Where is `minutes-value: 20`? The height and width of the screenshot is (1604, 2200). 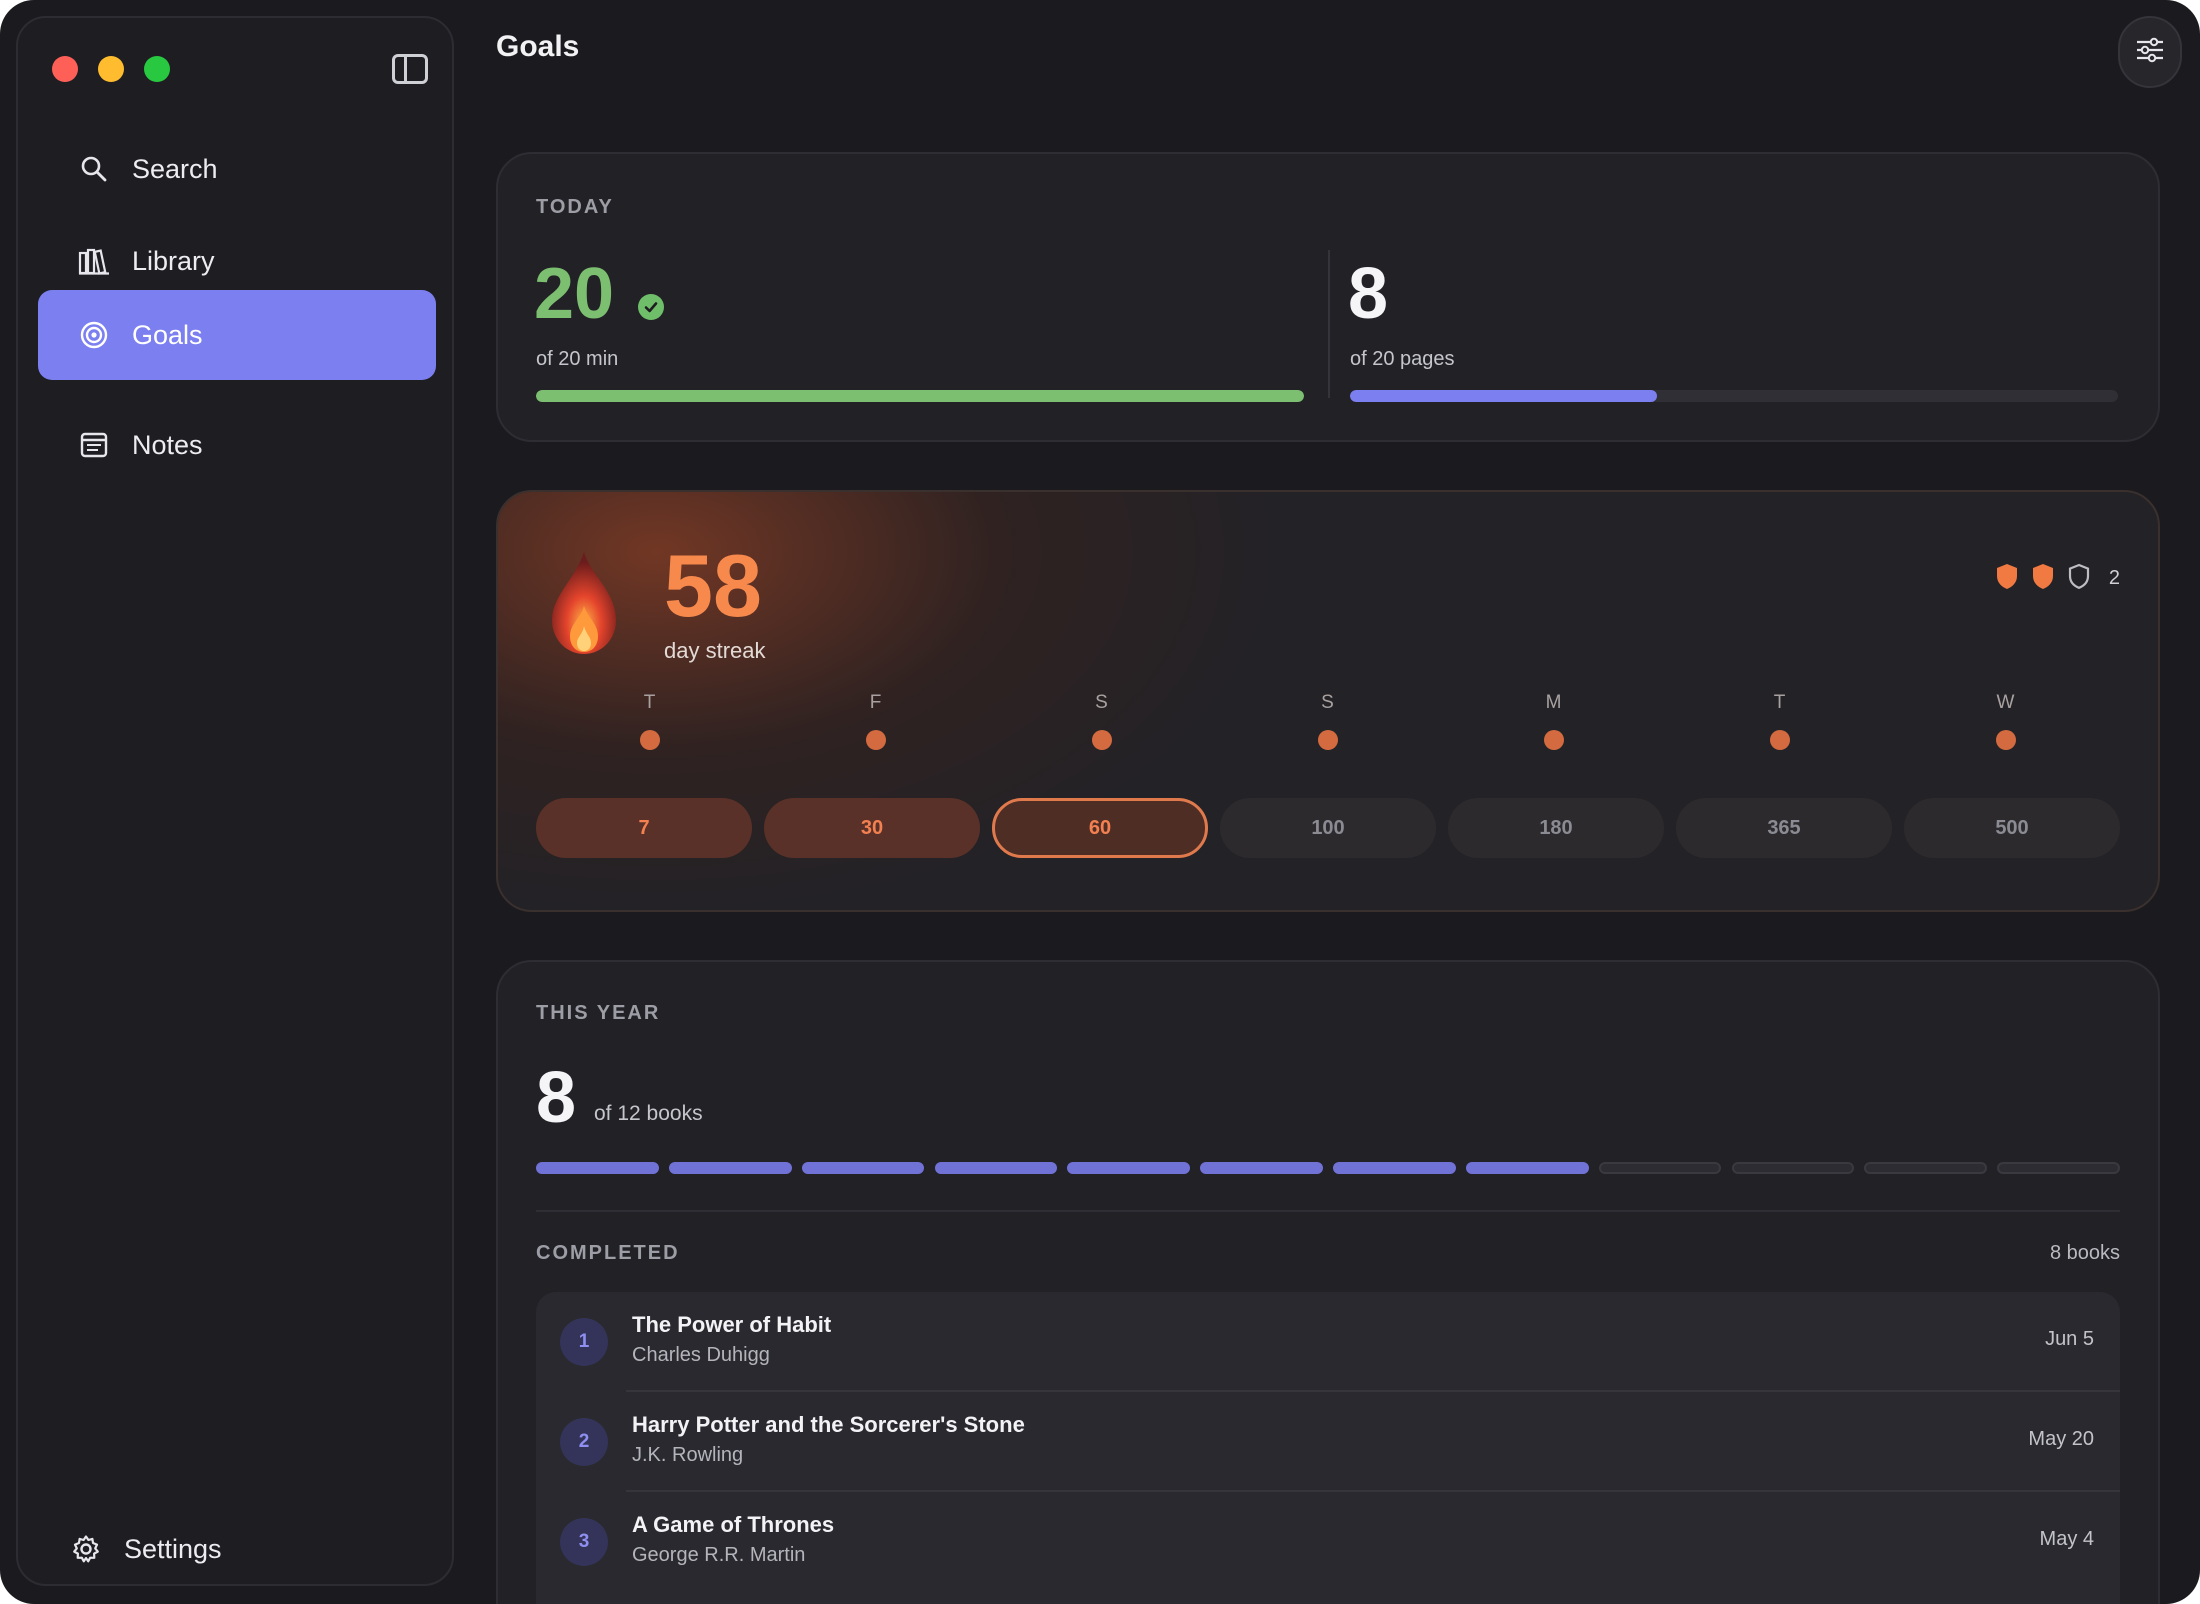 minutes-value: 20 is located at coordinates (574, 294).